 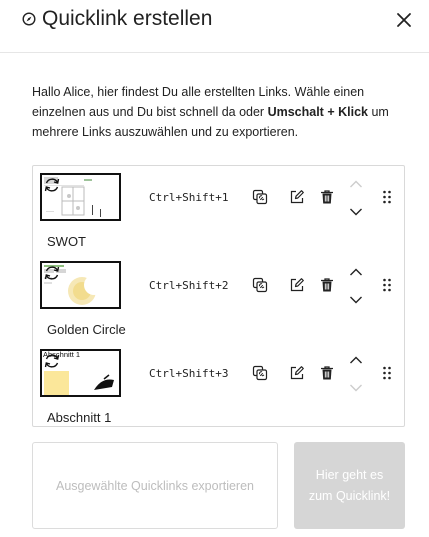 What do you see at coordinates (404, 20) in the screenshot?
I see `close-icon` at bounding box center [404, 20].